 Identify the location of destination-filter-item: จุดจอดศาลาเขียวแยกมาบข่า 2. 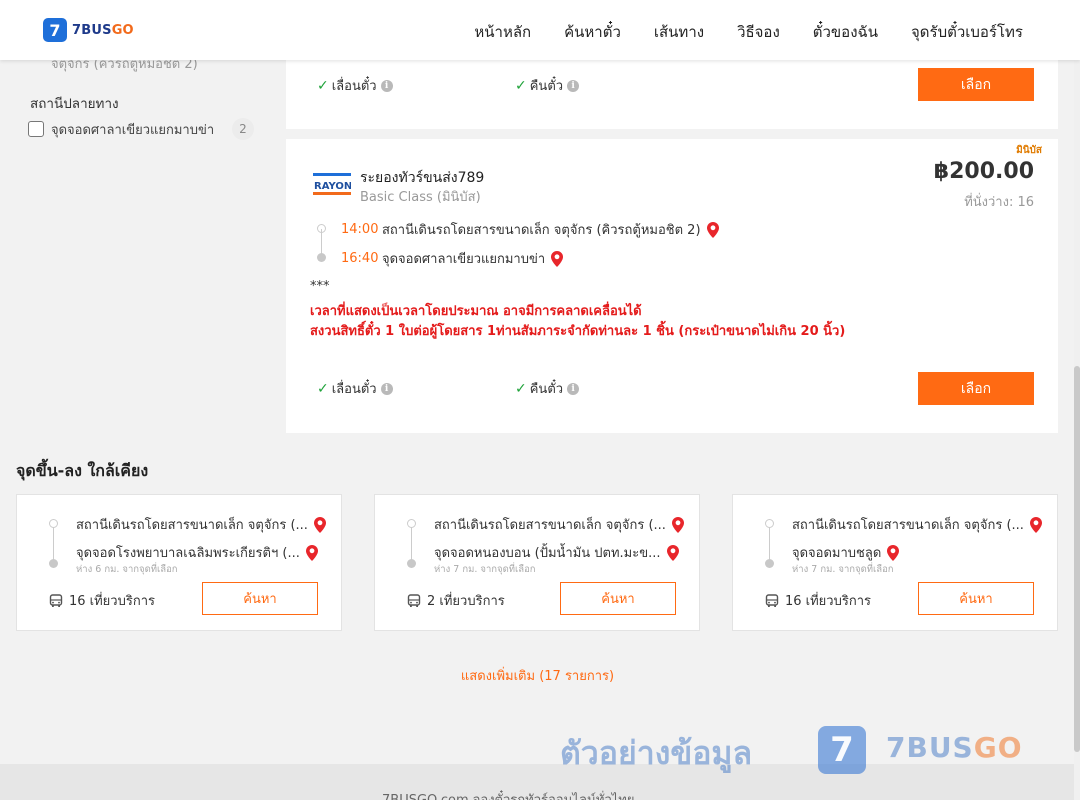
(141, 129).